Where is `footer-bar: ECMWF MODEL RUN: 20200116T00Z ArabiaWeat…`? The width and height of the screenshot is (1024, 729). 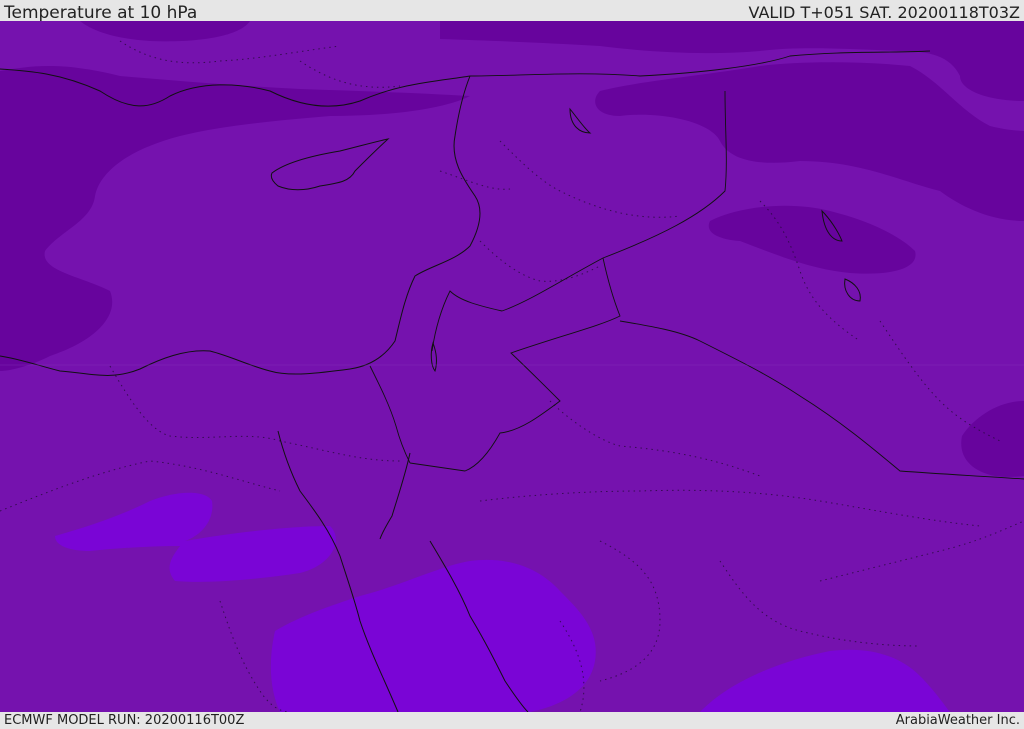
footer-bar: ECMWF MODEL RUN: 20200116T00Z ArabiaWeat… is located at coordinates (512, 720).